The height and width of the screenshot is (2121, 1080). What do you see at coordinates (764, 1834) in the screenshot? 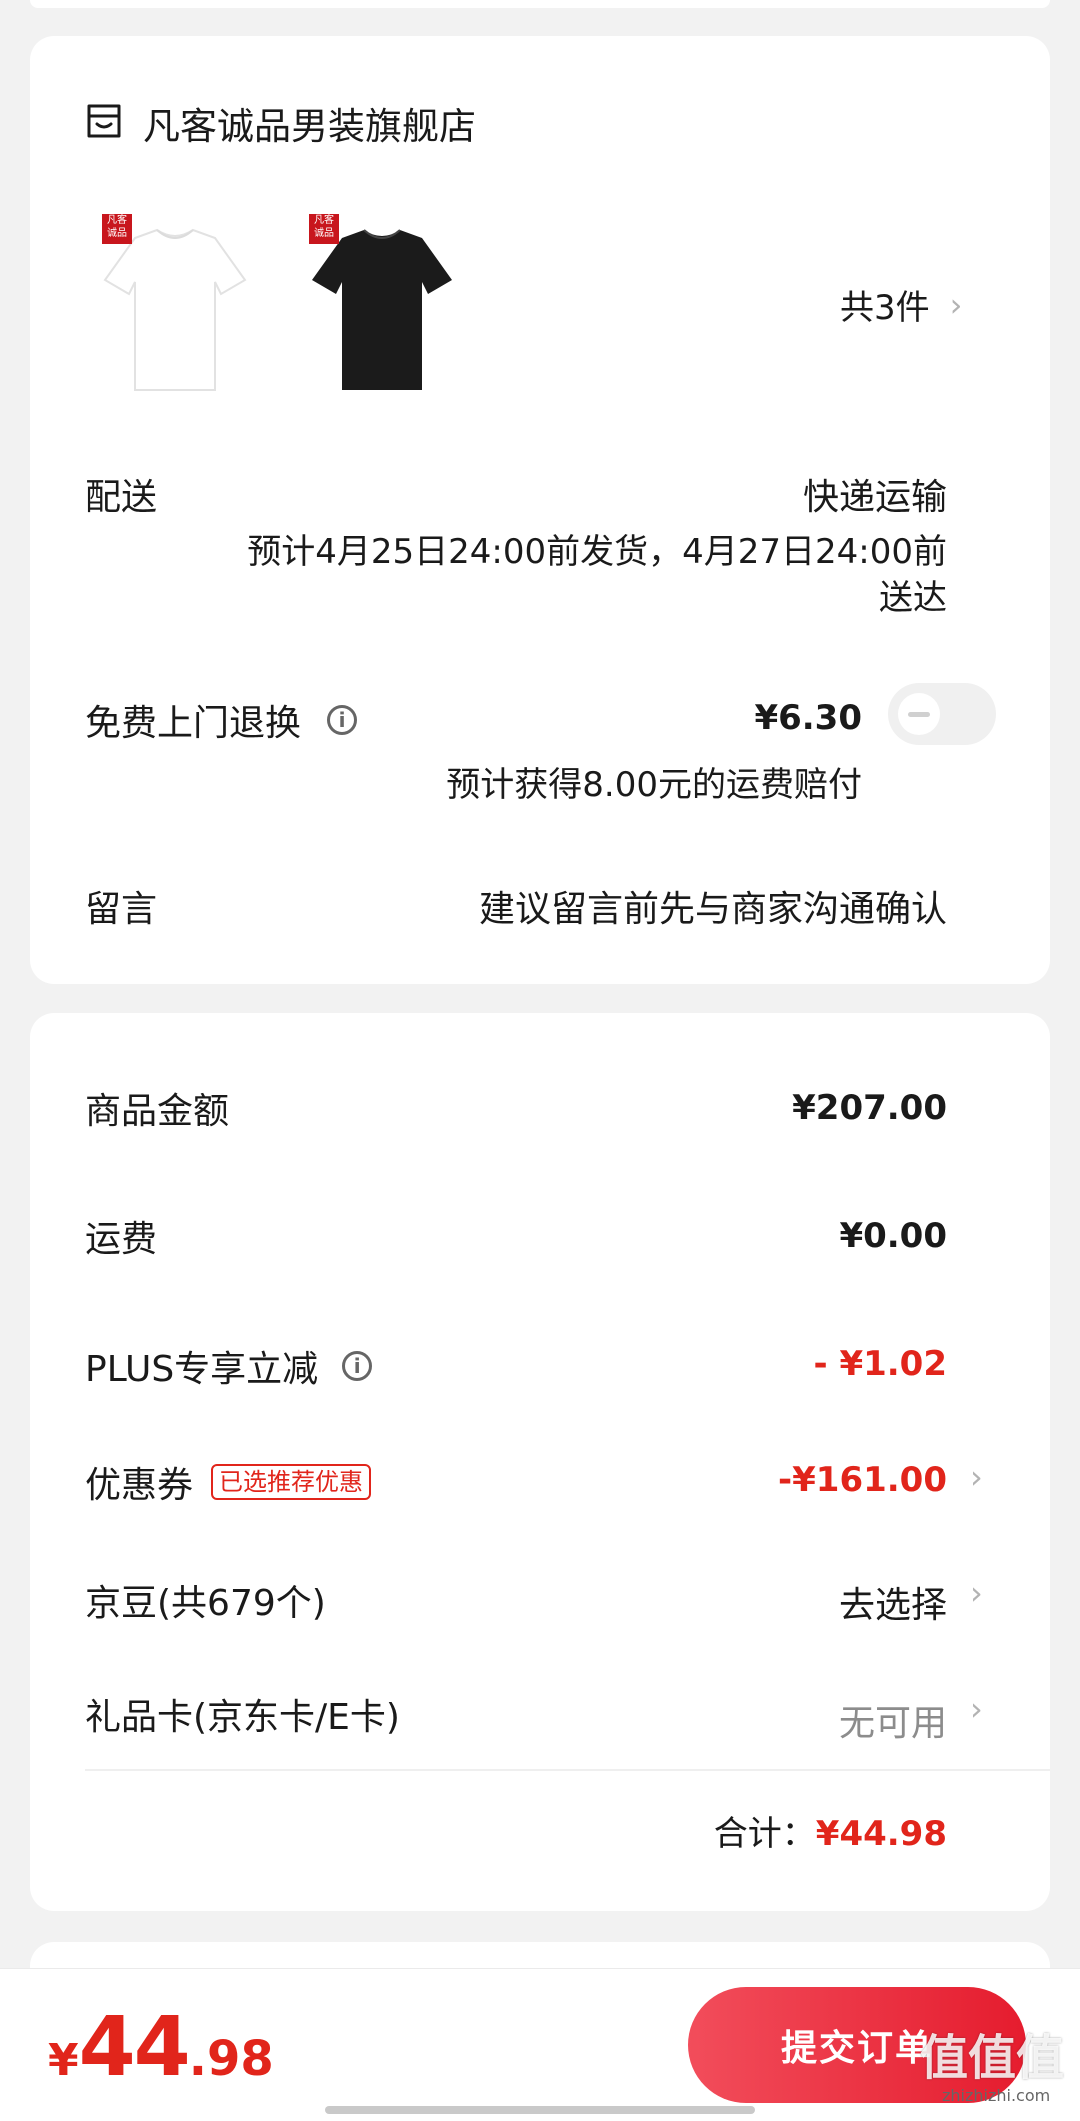
I see `total-label: 合计：` at bounding box center [764, 1834].